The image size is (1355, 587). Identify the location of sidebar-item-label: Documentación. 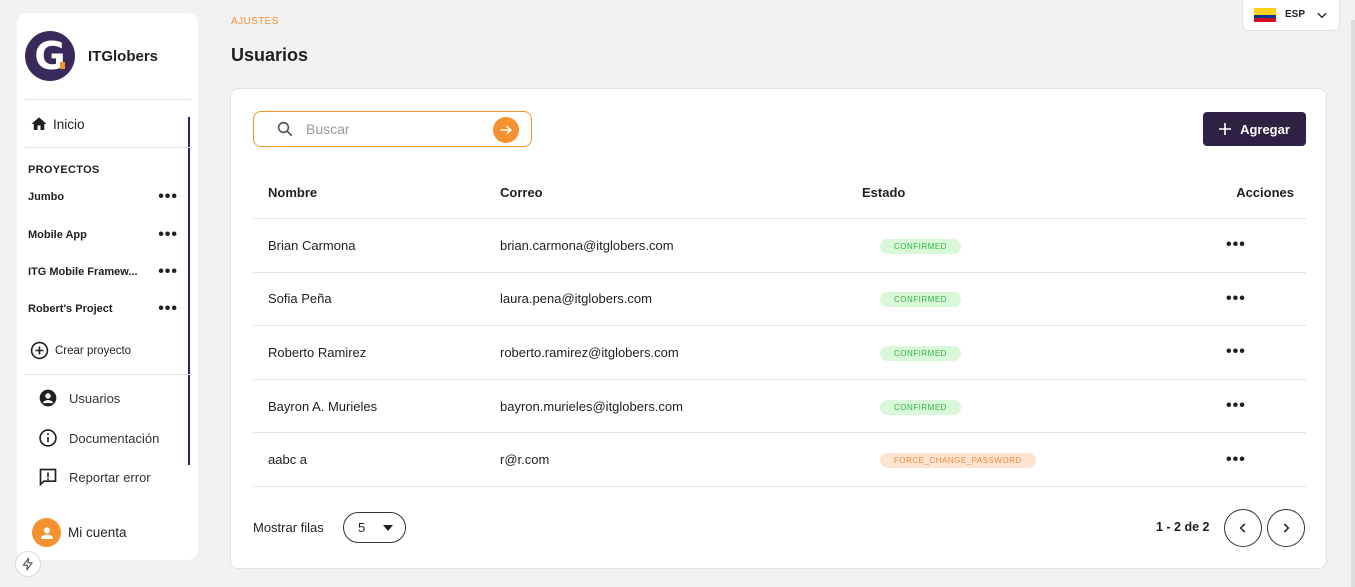
(114, 438).